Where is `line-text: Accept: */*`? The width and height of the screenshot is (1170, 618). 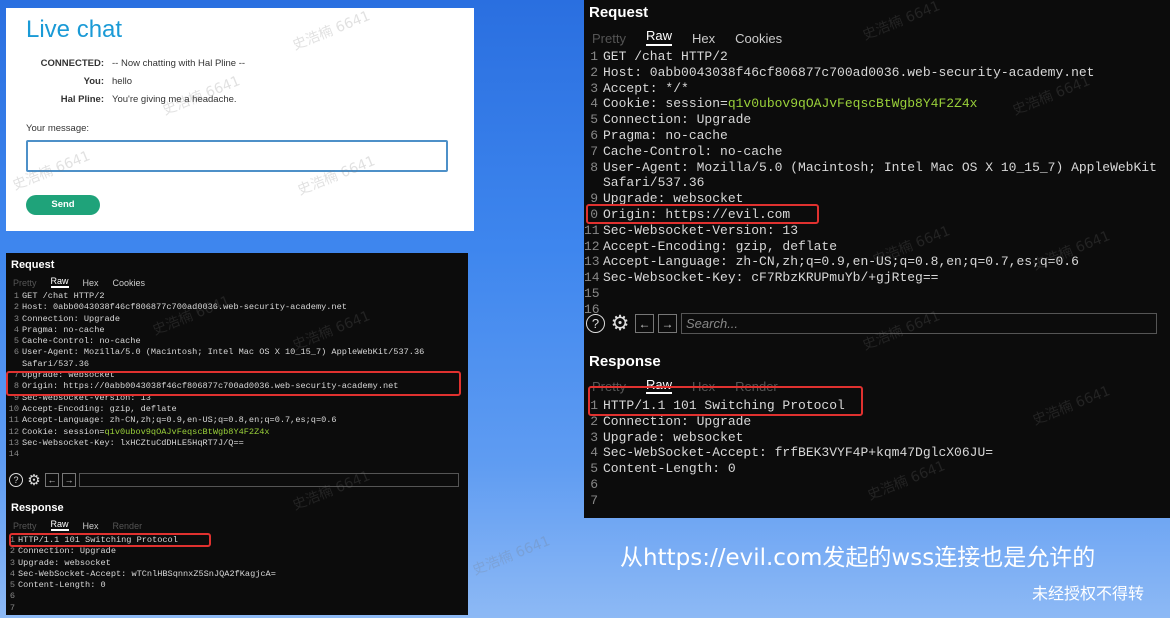
line-text: Accept: */* is located at coordinates (646, 88).